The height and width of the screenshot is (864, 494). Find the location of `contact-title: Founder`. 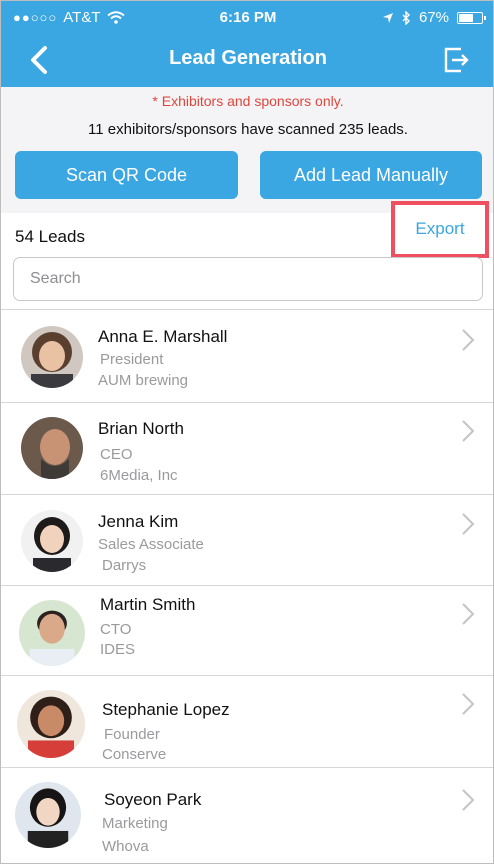

contact-title: Founder is located at coordinates (132, 734).